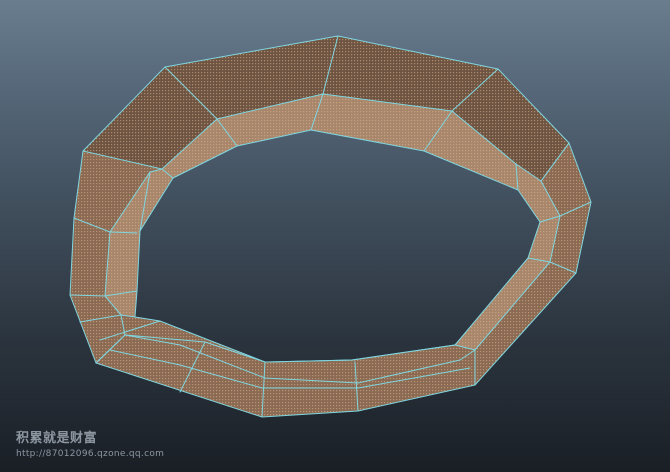 Image resolution: width=670 pixels, height=472 pixels. I want to click on watermark-title: 积累就是财富, so click(57, 438).